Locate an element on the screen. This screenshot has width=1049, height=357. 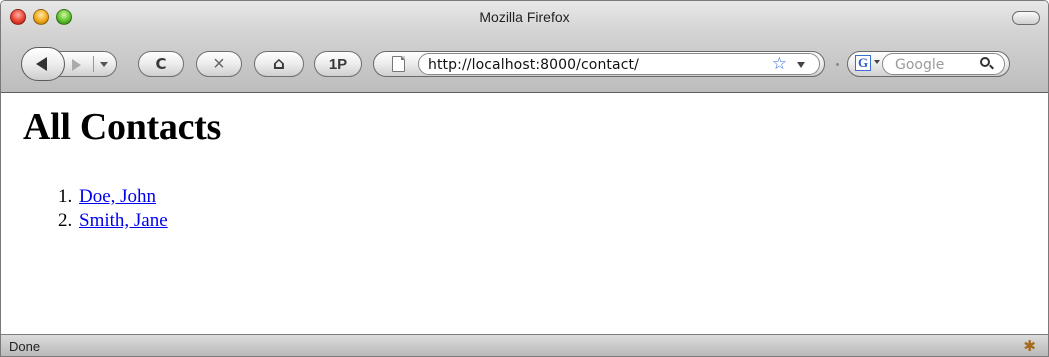
back-button is located at coordinates (43, 64).